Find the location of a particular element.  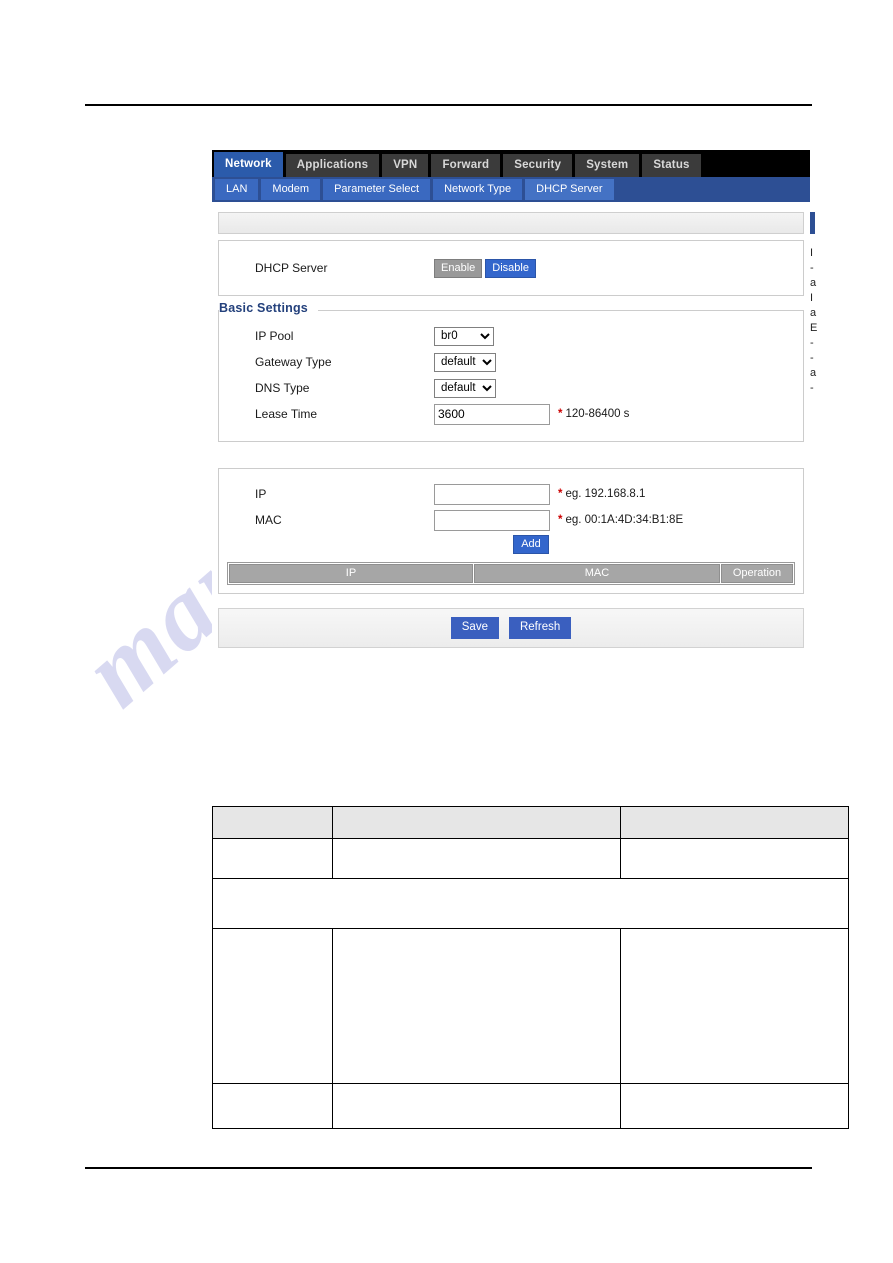

table-row-merged is located at coordinates (530, 903).